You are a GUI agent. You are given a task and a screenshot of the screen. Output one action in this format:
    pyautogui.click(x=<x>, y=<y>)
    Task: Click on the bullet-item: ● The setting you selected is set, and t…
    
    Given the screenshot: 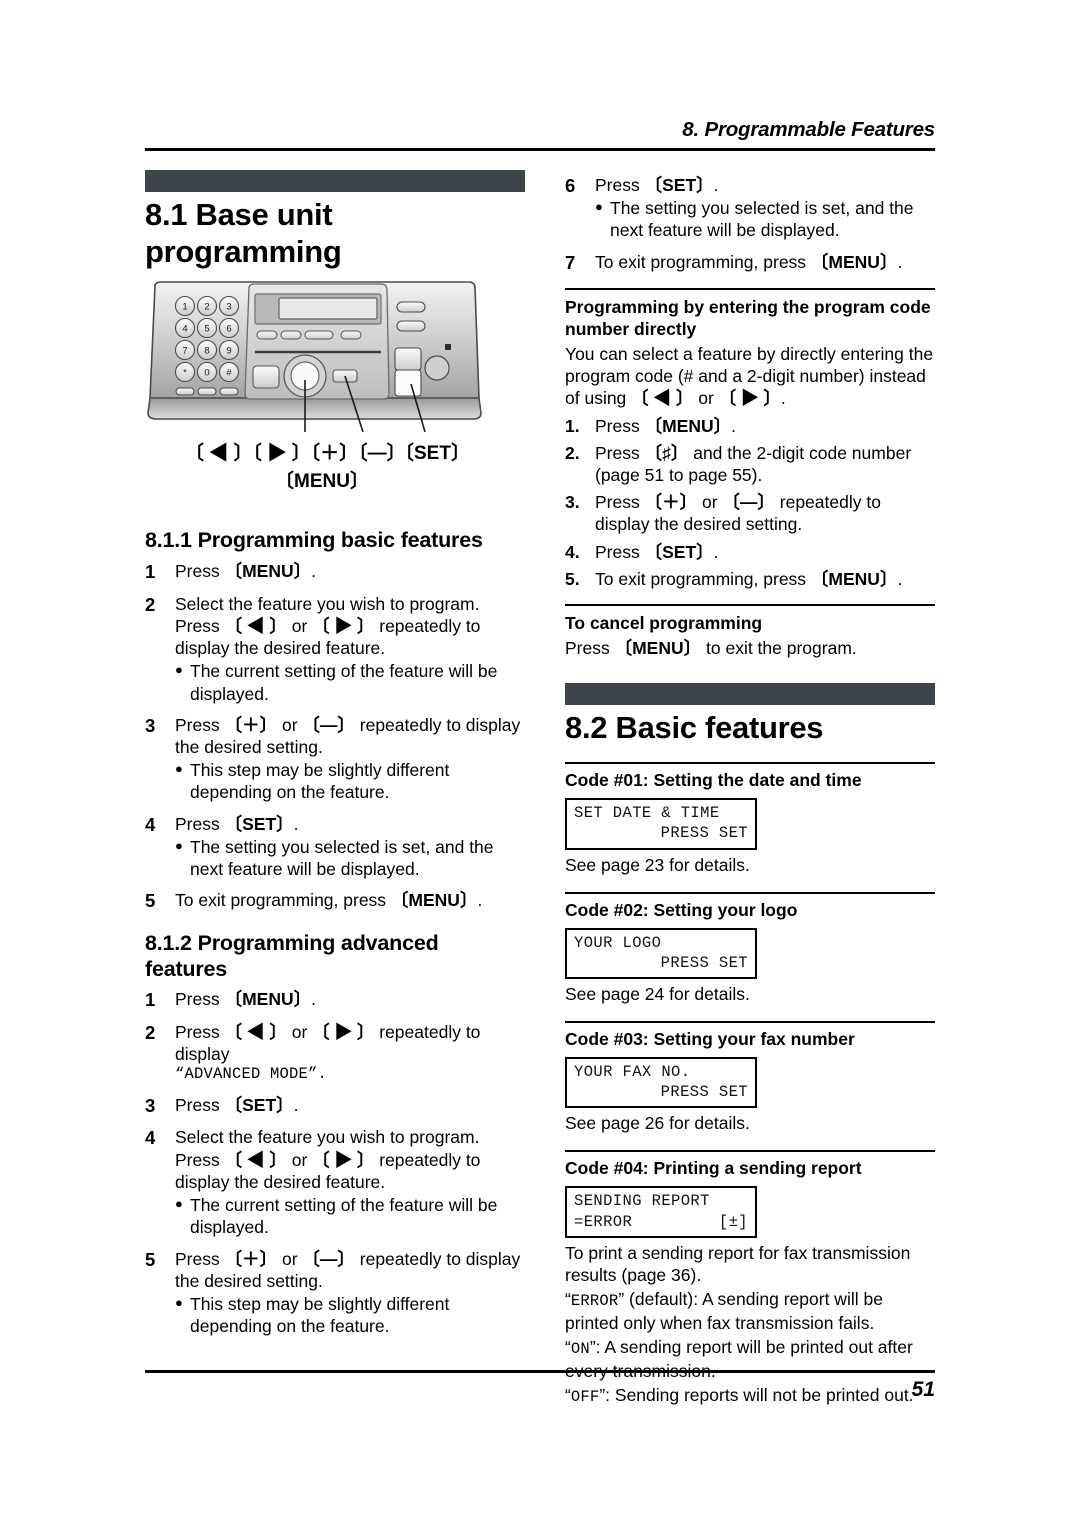 What is the action you would take?
    pyautogui.click(x=765, y=219)
    